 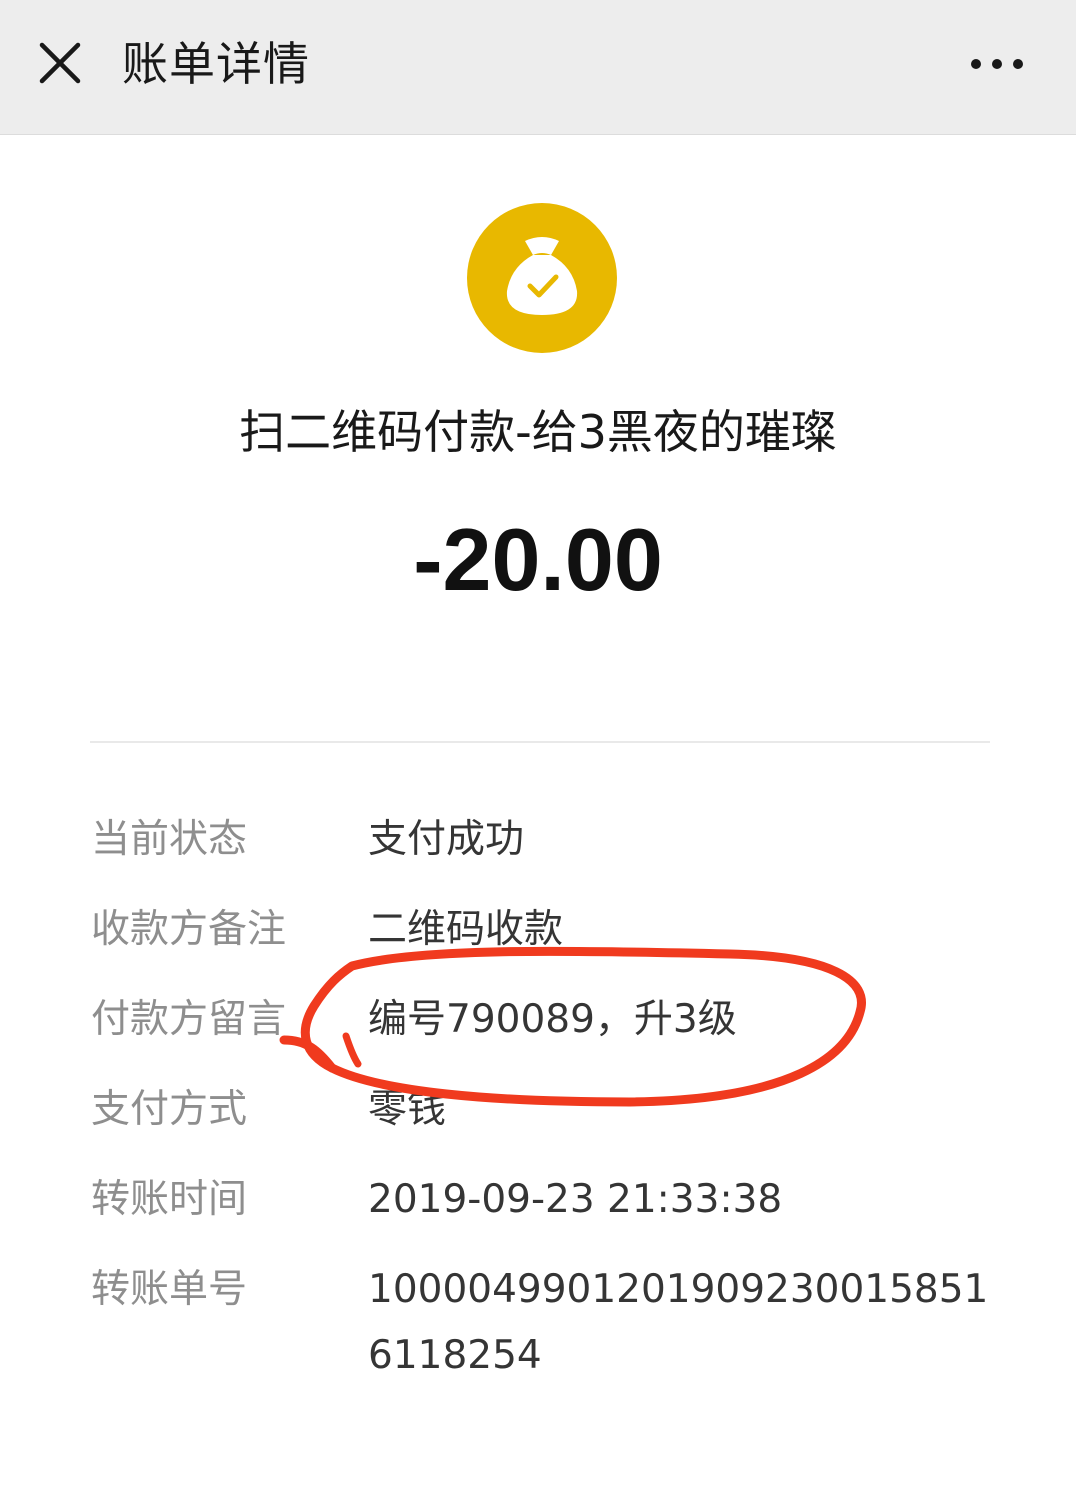 I want to click on detail-label-status: 当前状态, so click(x=169, y=839).